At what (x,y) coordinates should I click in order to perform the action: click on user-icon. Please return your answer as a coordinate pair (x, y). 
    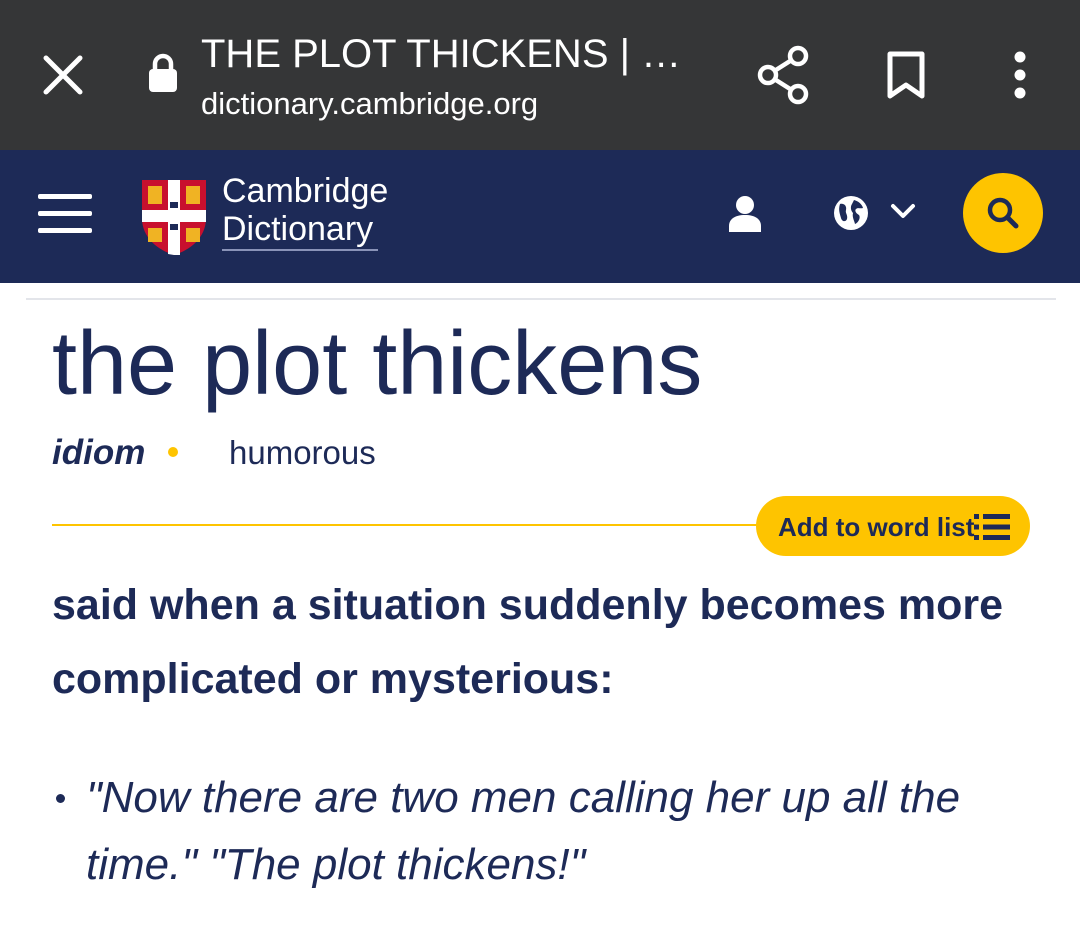
    Looking at the image, I should click on (745, 214).